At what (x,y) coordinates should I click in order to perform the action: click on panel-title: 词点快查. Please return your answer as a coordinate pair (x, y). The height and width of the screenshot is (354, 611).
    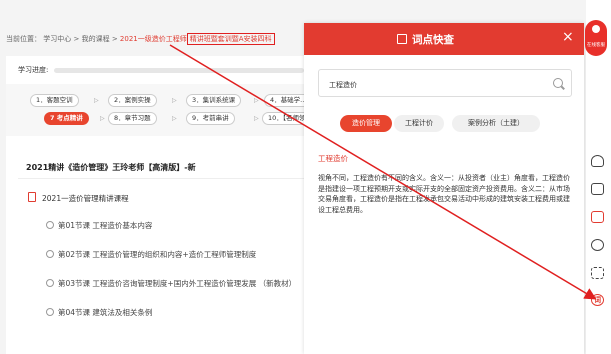
    Looking at the image, I should click on (433, 40).